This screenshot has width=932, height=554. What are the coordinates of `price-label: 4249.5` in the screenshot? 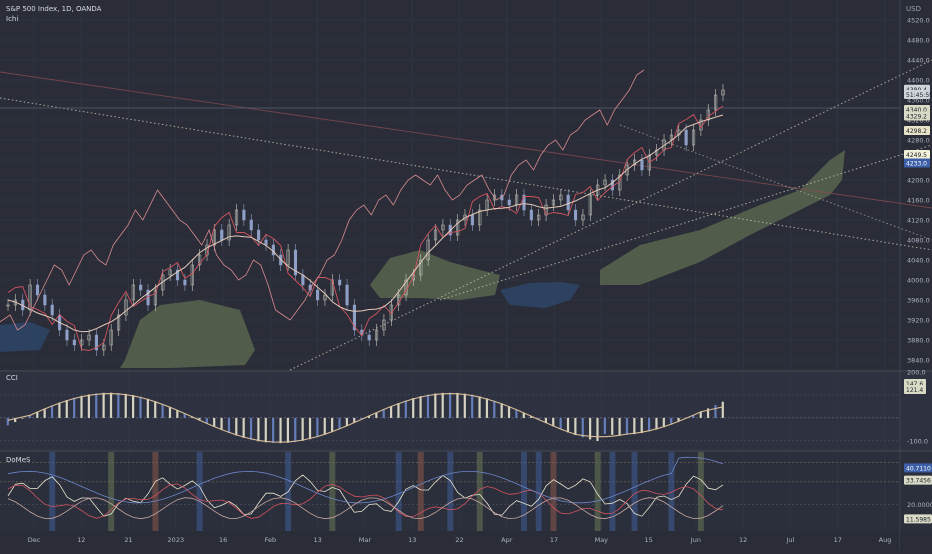 It's located at (916, 155).